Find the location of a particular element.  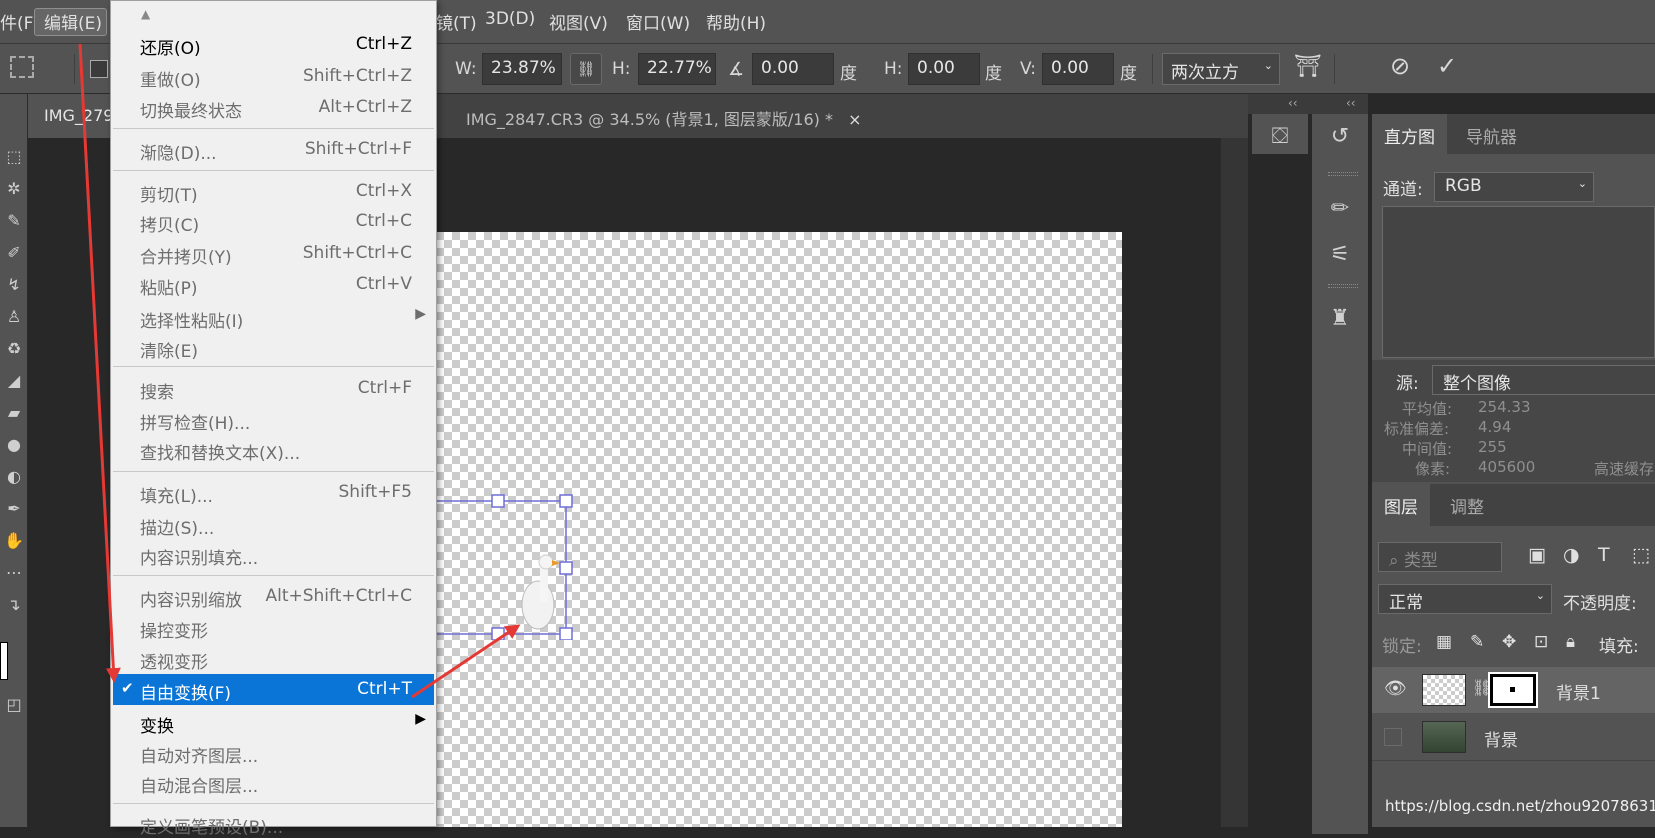

menu-item-transform: 变换 ▶ is located at coordinates (273, 722).